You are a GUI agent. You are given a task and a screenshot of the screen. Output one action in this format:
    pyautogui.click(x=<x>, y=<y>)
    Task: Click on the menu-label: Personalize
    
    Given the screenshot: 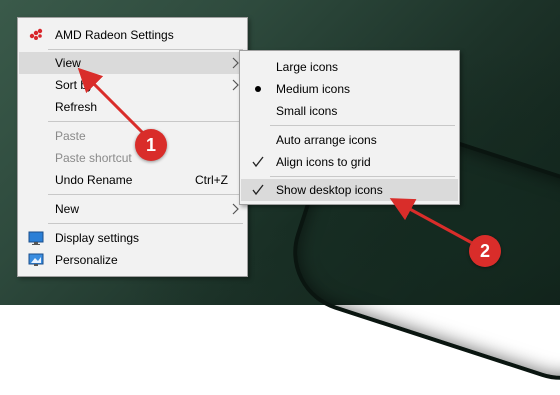 What is the action you would take?
    pyautogui.click(x=86, y=260)
    